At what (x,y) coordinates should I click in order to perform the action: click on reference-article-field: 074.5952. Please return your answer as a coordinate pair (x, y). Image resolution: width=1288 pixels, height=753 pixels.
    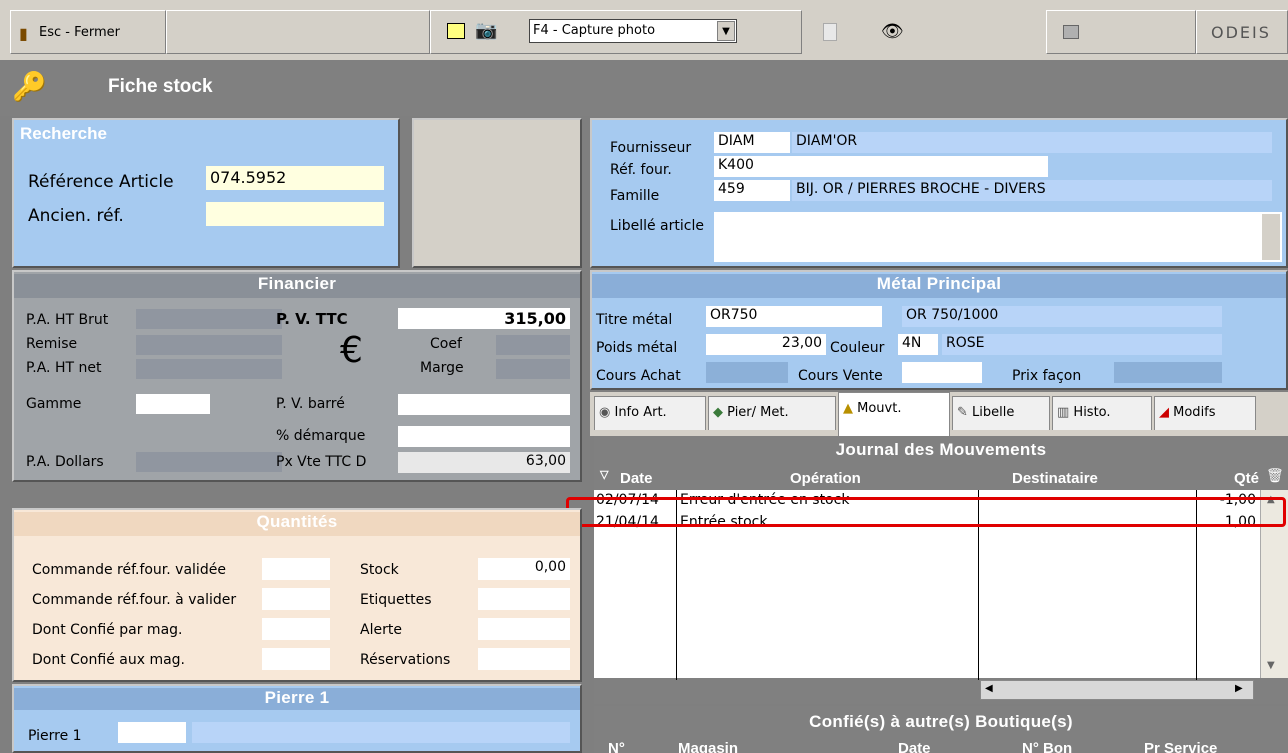
    Looking at the image, I should click on (295, 178).